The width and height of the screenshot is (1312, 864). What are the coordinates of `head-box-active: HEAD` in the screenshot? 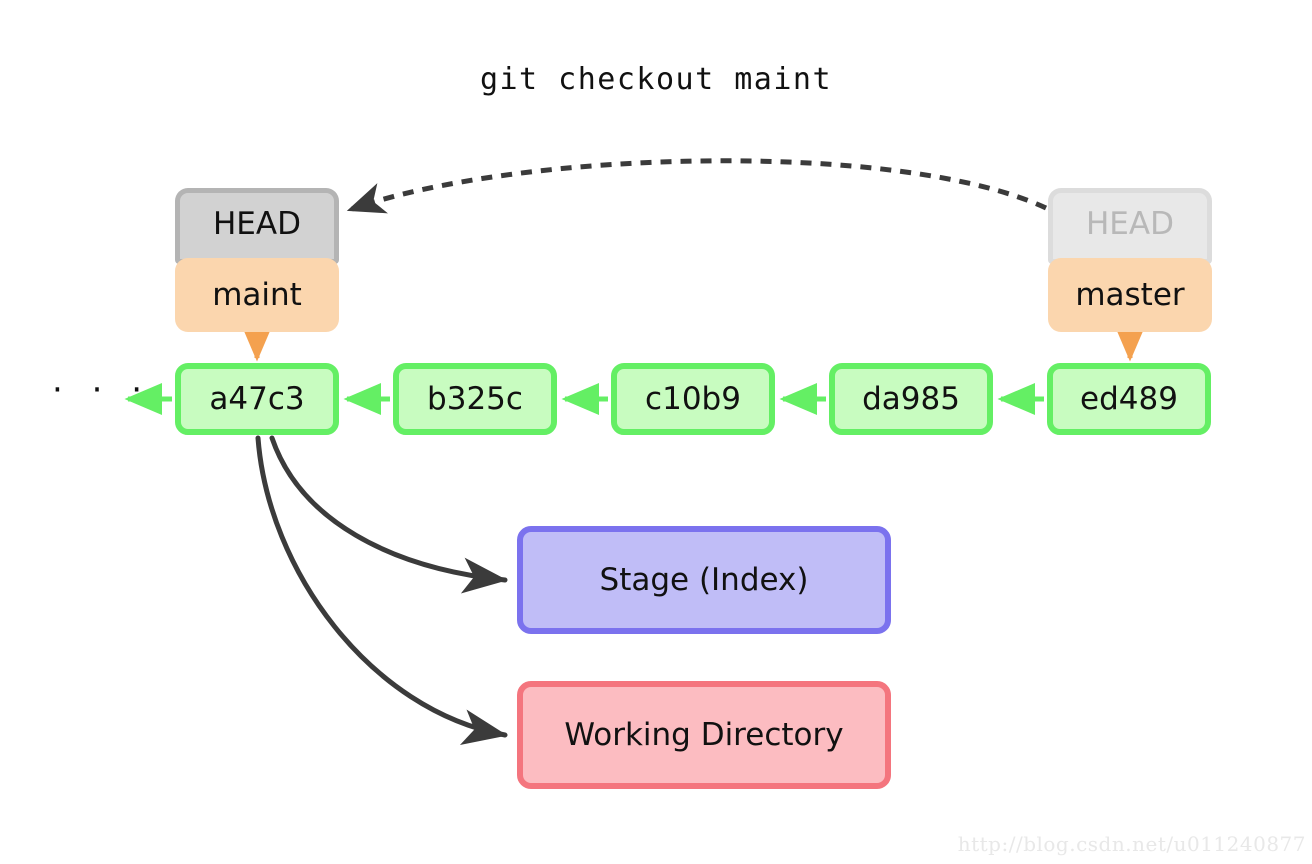 It's located at (257, 226).